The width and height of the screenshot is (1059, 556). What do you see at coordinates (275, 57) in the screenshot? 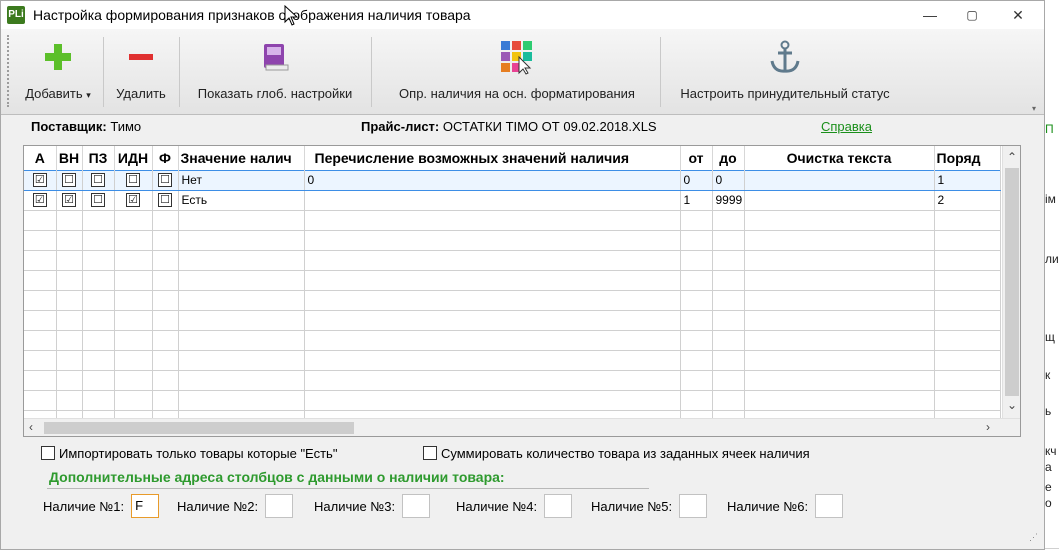
I see `book-icon` at bounding box center [275, 57].